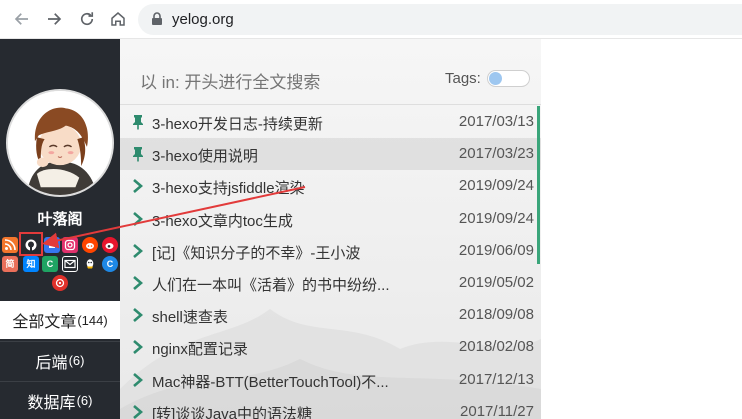 This screenshot has height=419, width=742. Describe the element at coordinates (31, 264) in the screenshot. I see `zhihu-icon: 知` at that location.